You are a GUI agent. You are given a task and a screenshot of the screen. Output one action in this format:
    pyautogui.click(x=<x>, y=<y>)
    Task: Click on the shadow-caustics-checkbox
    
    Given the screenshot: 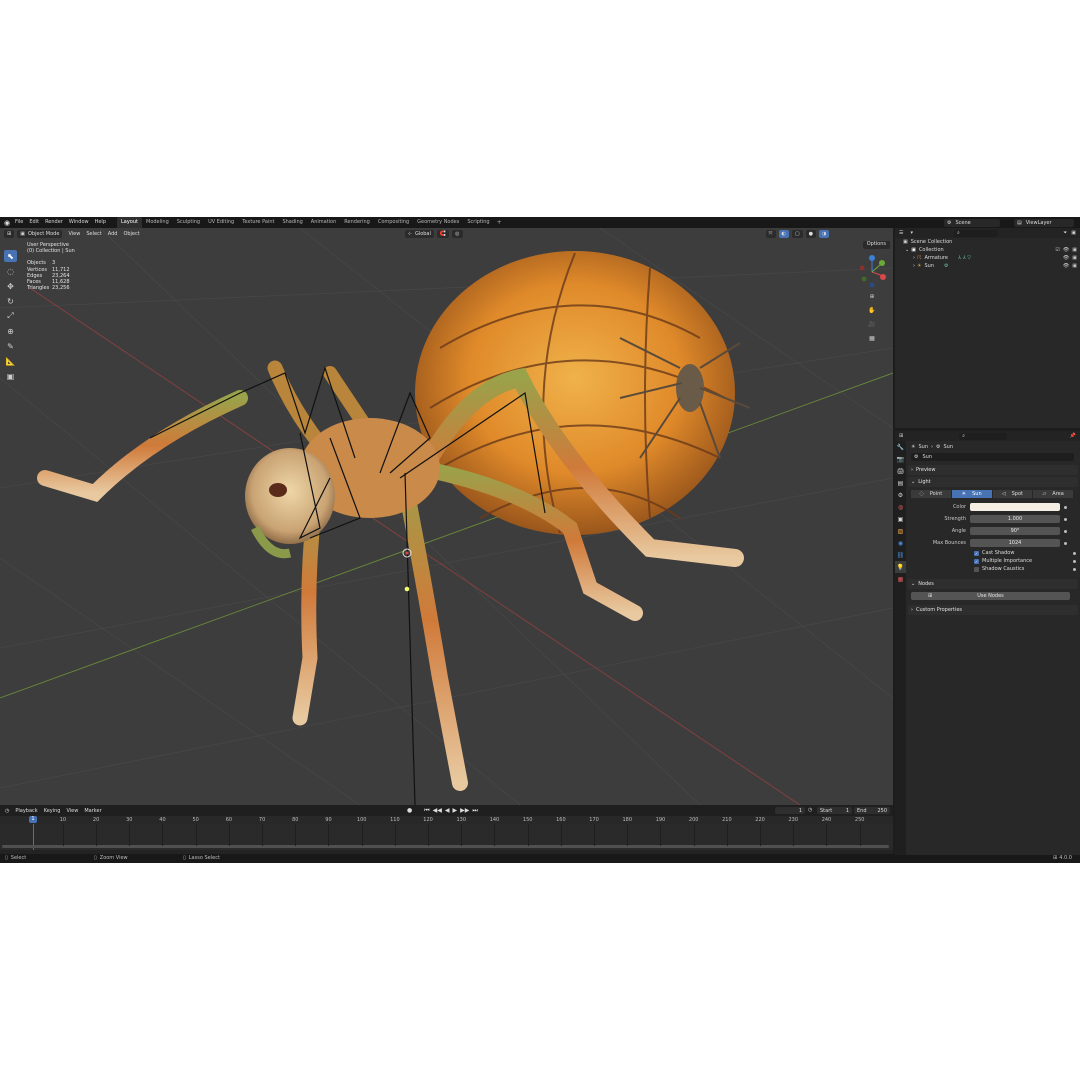 What is the action you would take?
    pyautogui.click(x=976, y=569)
    